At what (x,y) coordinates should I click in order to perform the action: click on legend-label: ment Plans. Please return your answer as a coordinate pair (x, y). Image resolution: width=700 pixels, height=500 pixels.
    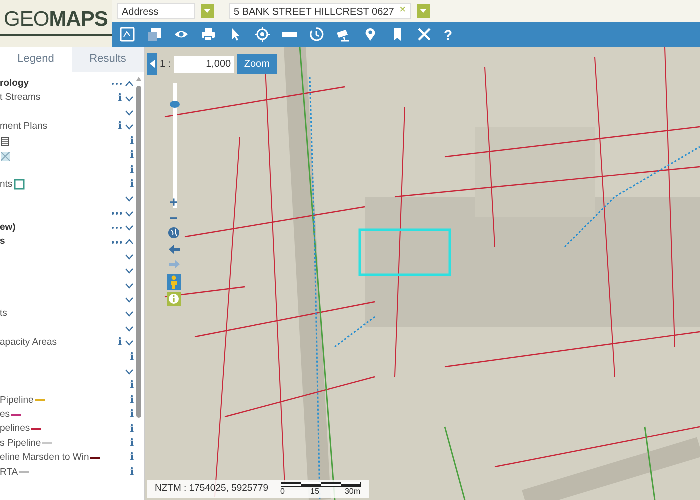
    Looking at the image, I should click on (24, 127).